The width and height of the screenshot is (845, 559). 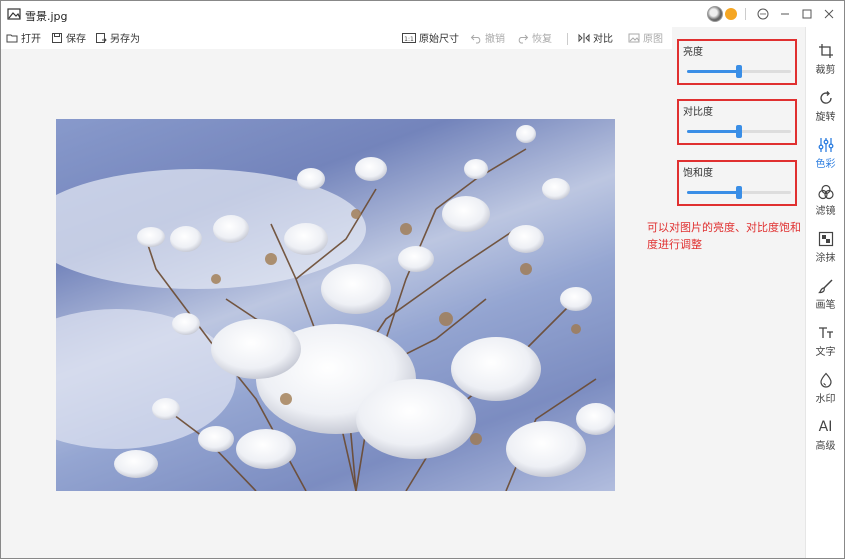 What do you see at coordinates (825, 332) in the screenshot?
I see `text-icon` at bounding box center [825, 332].